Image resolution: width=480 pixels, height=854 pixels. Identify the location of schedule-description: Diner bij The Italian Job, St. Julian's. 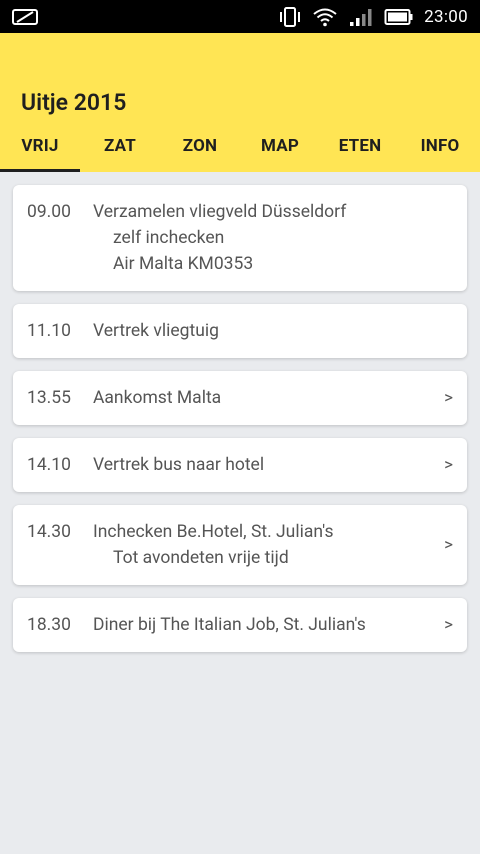
(229, 625).